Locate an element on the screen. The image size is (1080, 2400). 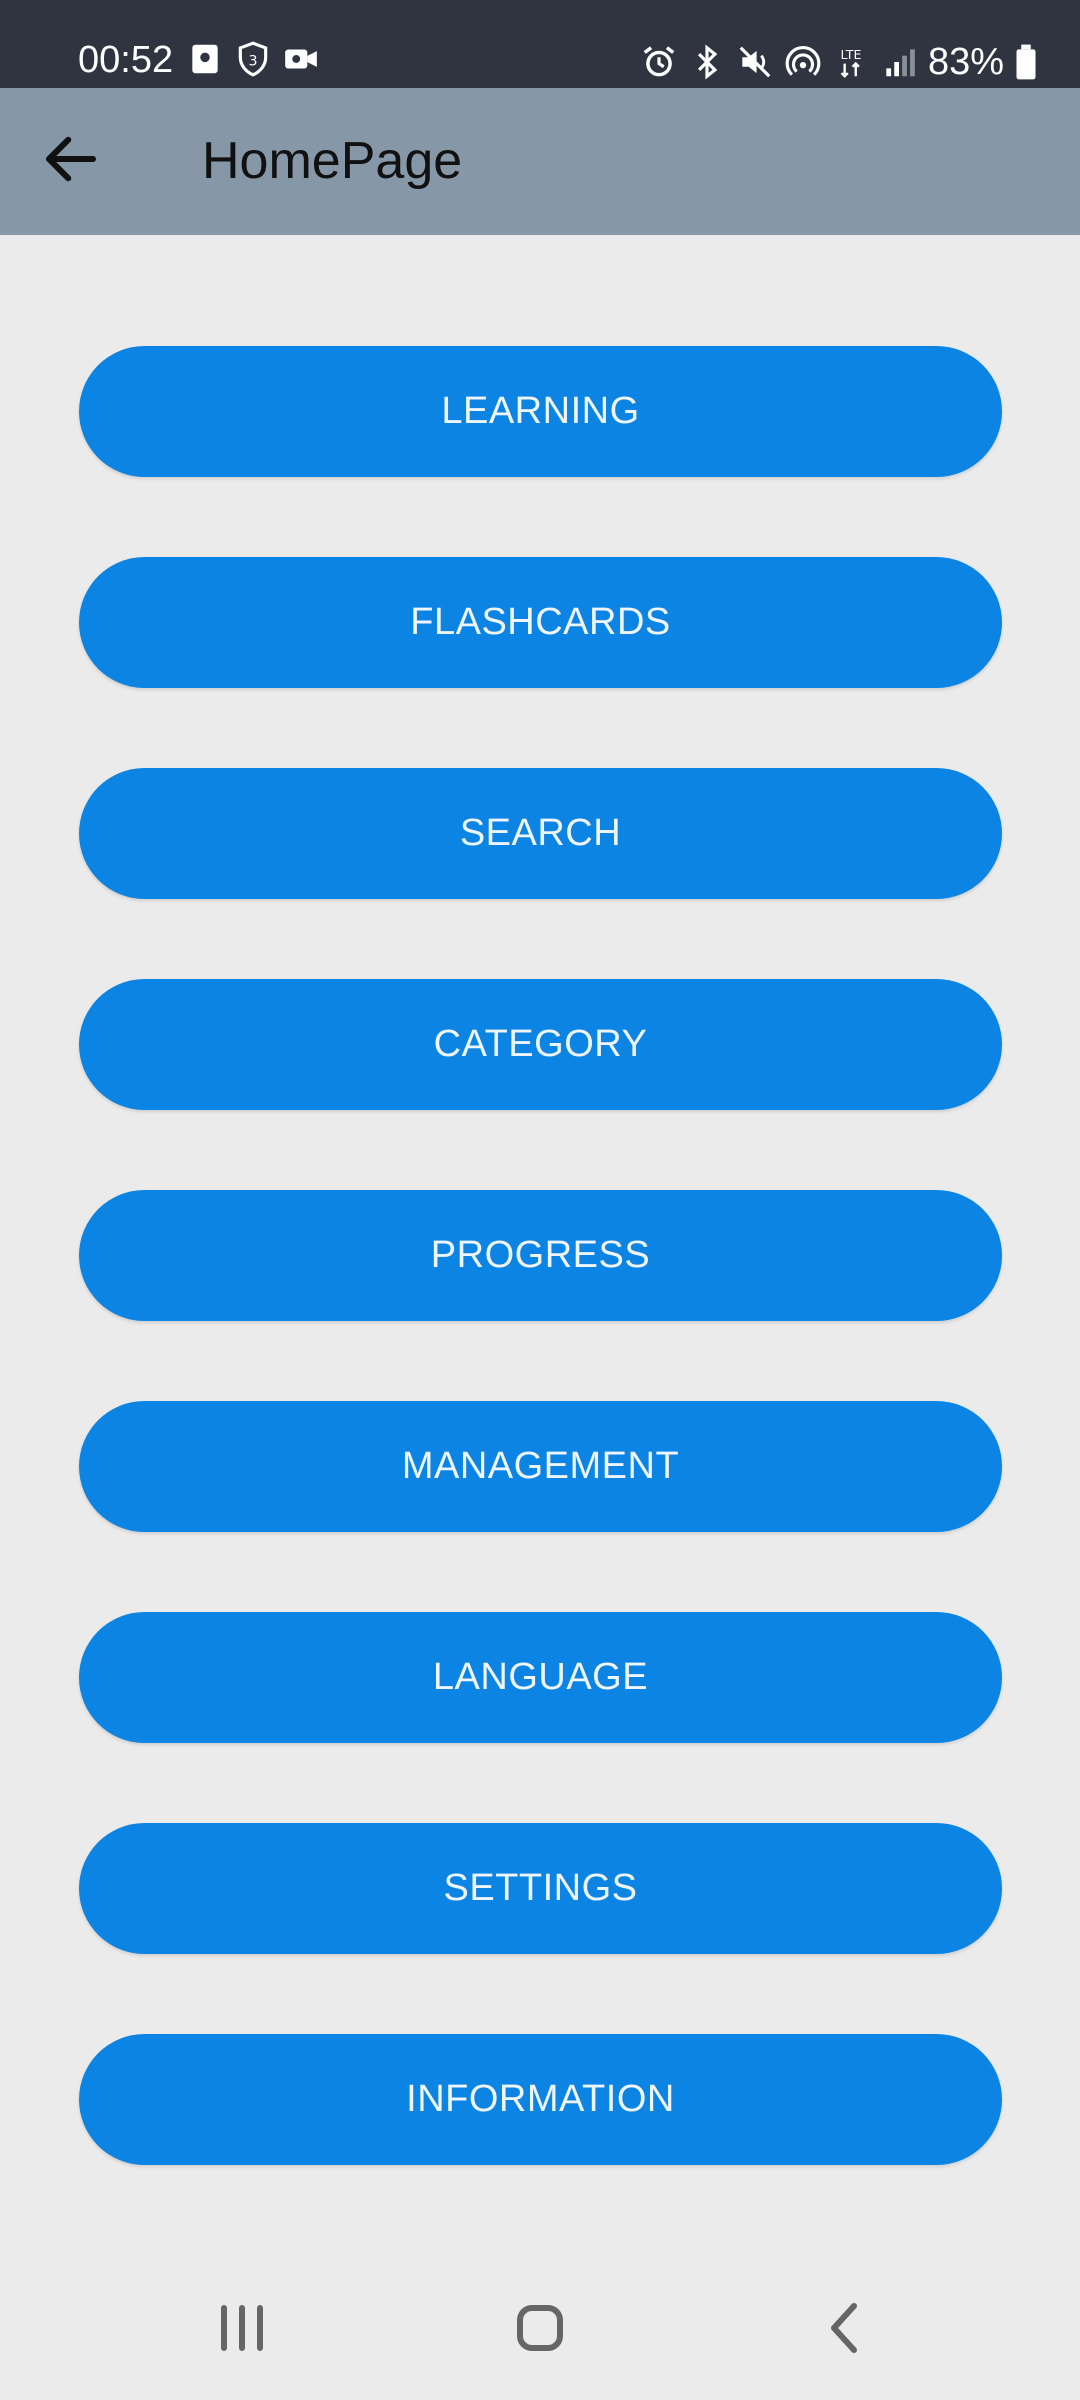
language-button: LANGUAGE is located at coordinates (540, 1677).